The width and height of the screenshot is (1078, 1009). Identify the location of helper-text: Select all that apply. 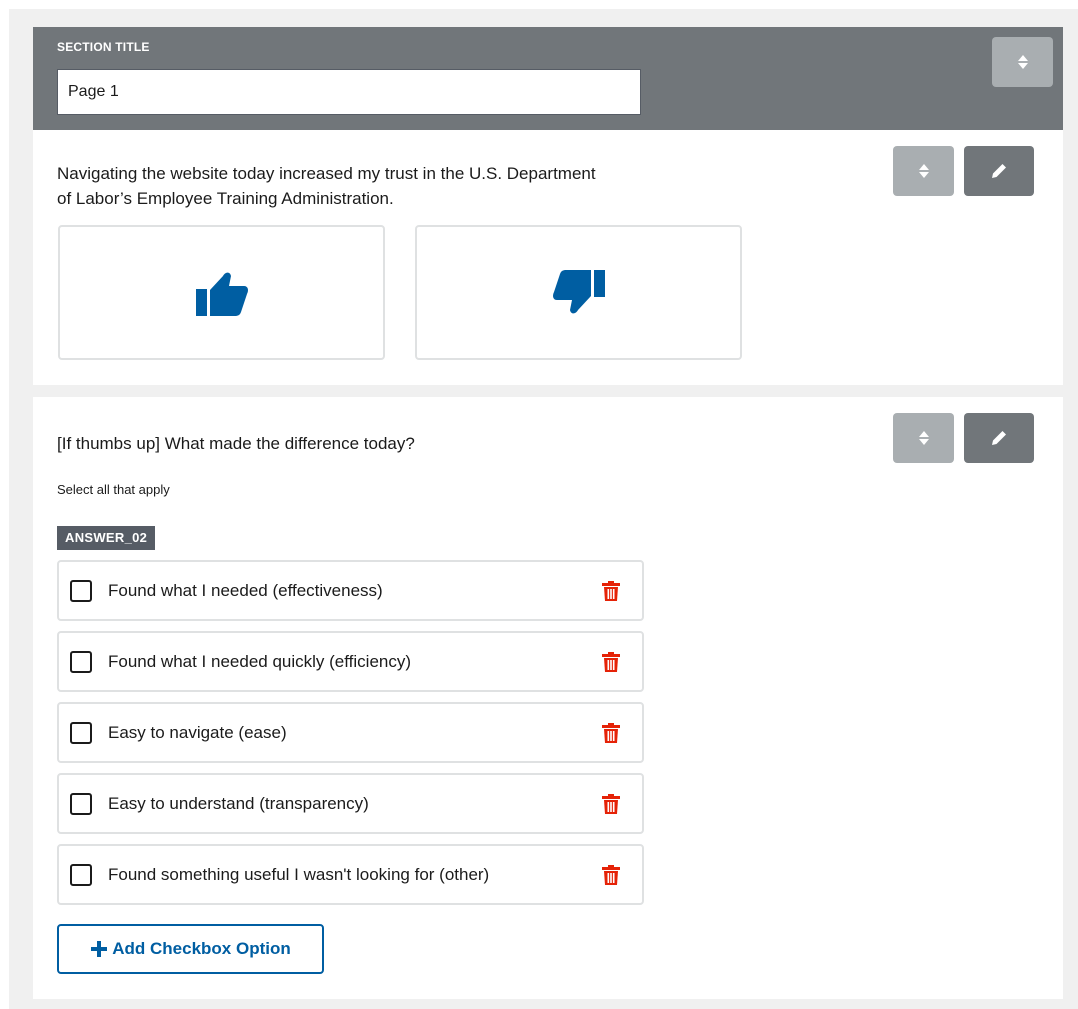
(113, 489).